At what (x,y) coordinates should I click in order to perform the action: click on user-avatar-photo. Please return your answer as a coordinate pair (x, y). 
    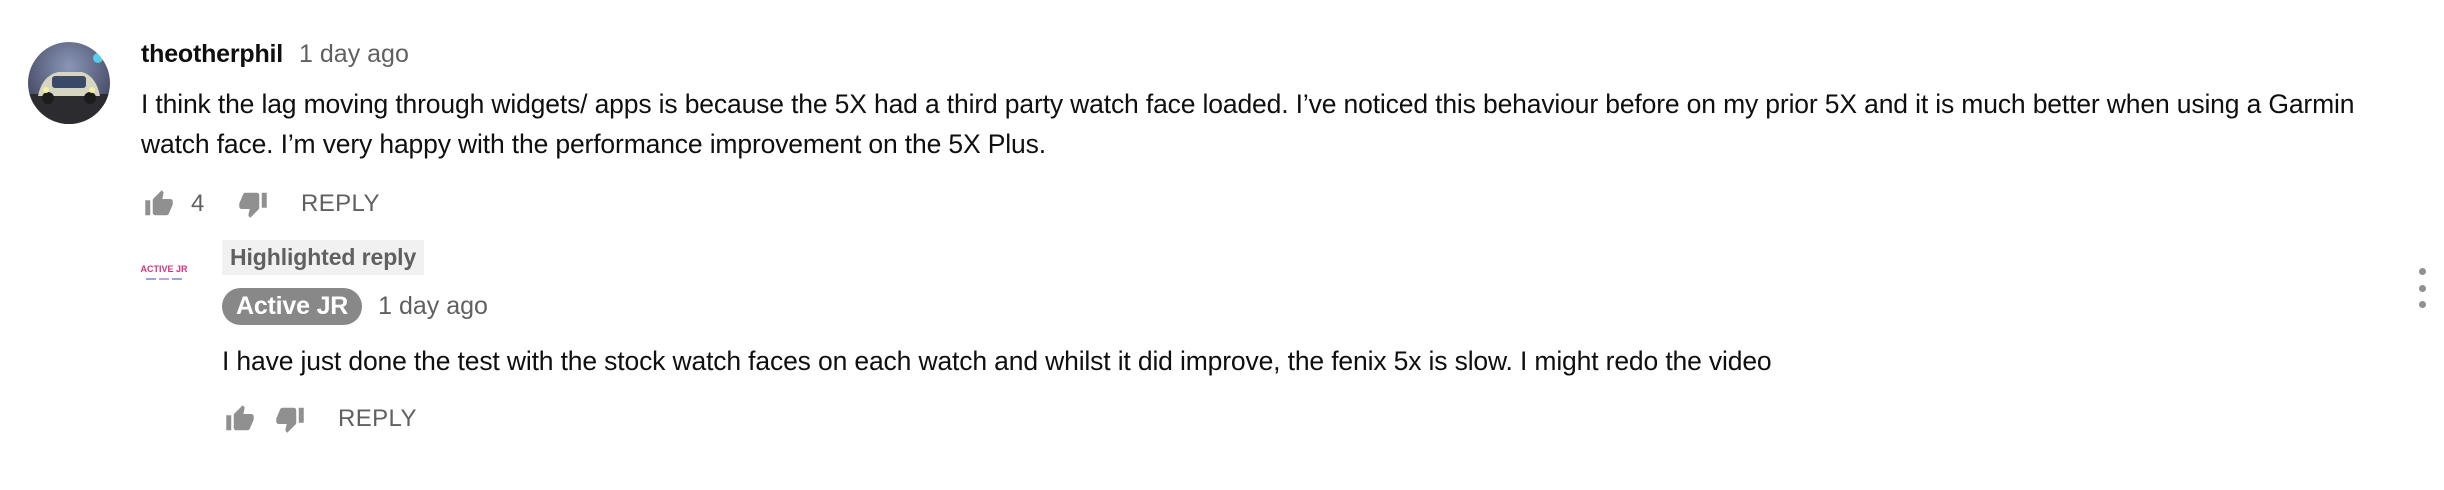
    Looking at the image, I should click on (69, 83).